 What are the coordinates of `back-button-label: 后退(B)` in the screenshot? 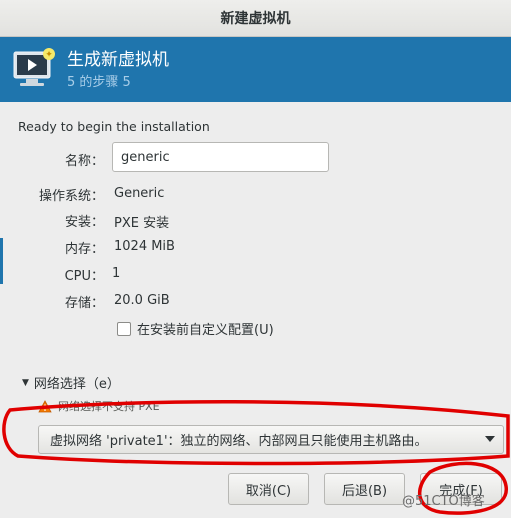 It's located at (364, 491).